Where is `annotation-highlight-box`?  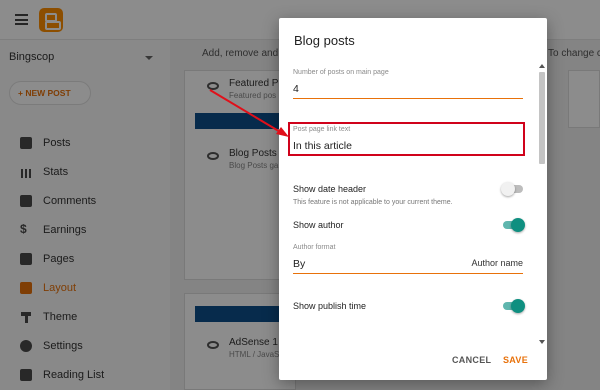 annotation-highlight-box is located at coordinates (406, 139).